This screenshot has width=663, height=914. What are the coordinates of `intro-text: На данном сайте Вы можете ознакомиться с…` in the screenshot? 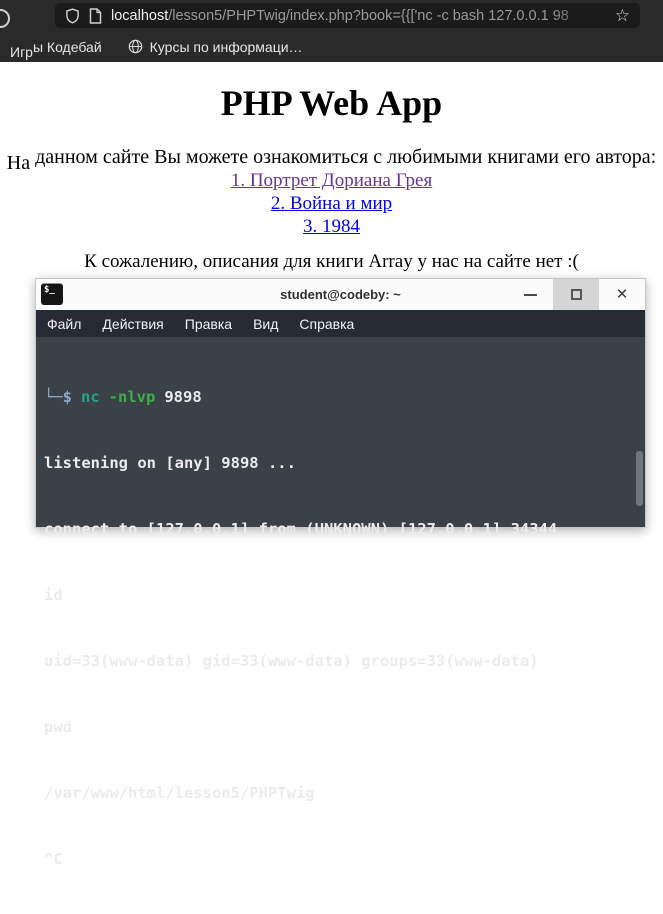 It's located at (331, 159).